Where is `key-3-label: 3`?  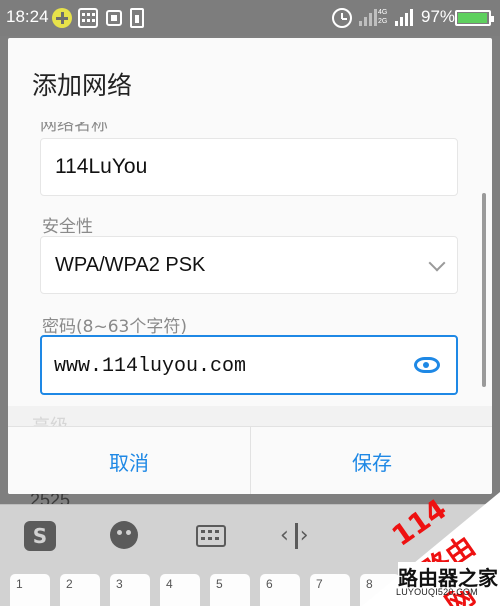 key-3-label: 3 is located at coordinates (119, 584).